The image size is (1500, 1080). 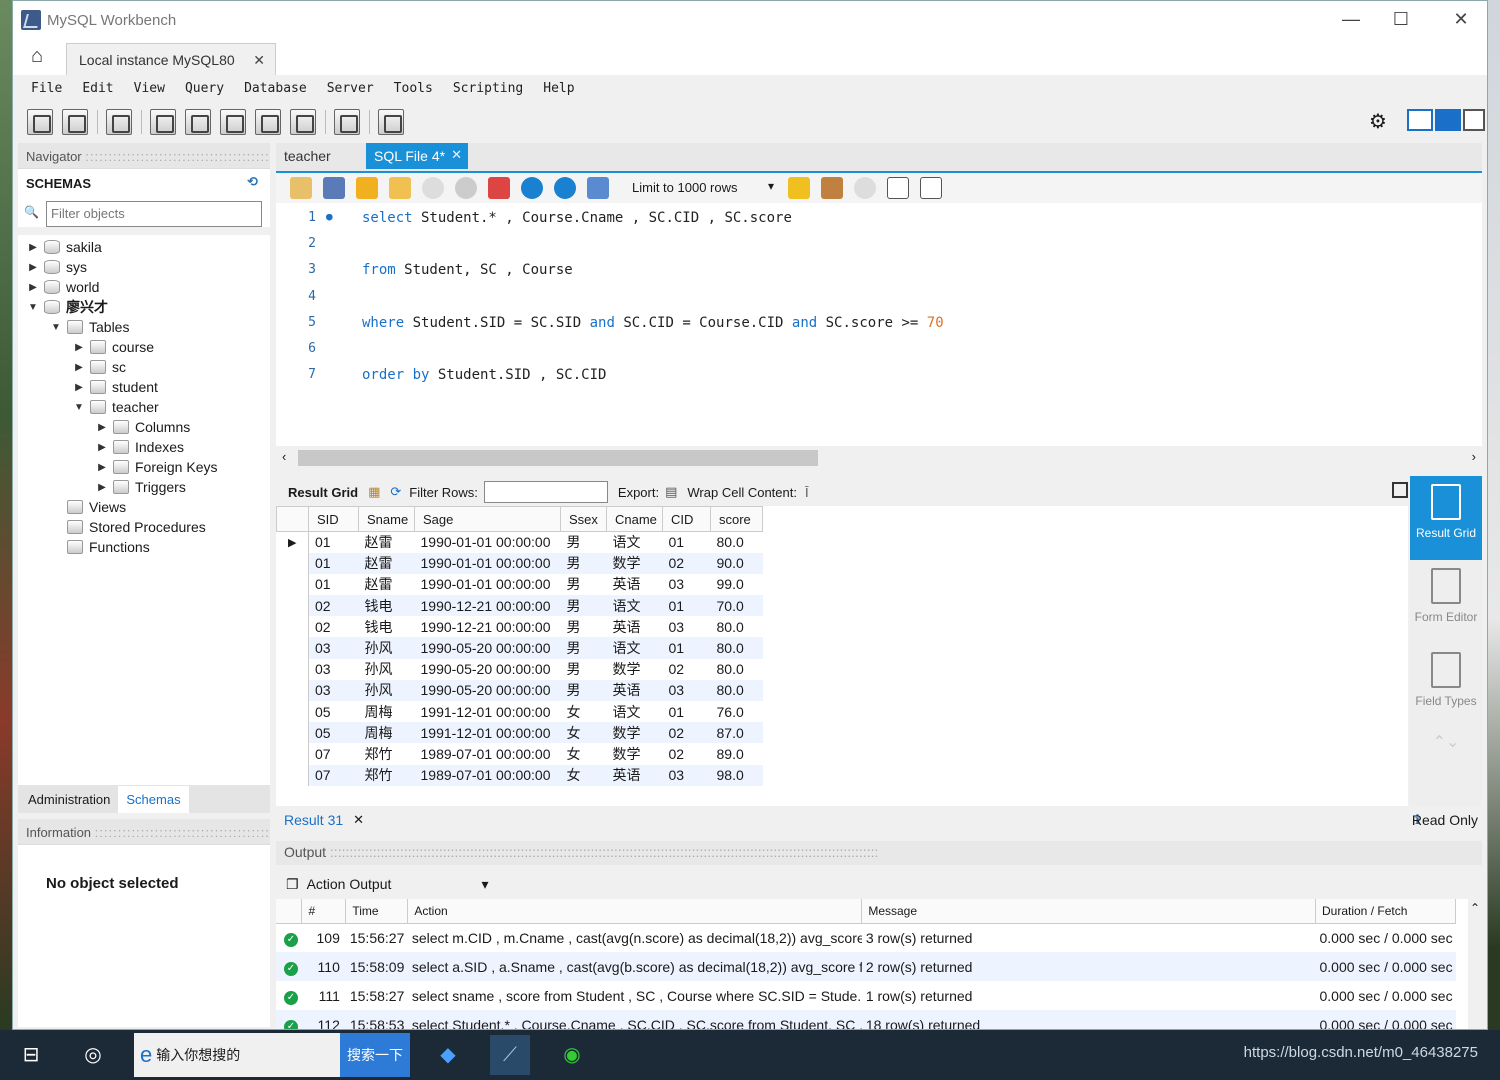 What do you see at coordinates (275, 88) in the screenshot?
I see `menu-item-database: Database` at bounding box center [275, 88].